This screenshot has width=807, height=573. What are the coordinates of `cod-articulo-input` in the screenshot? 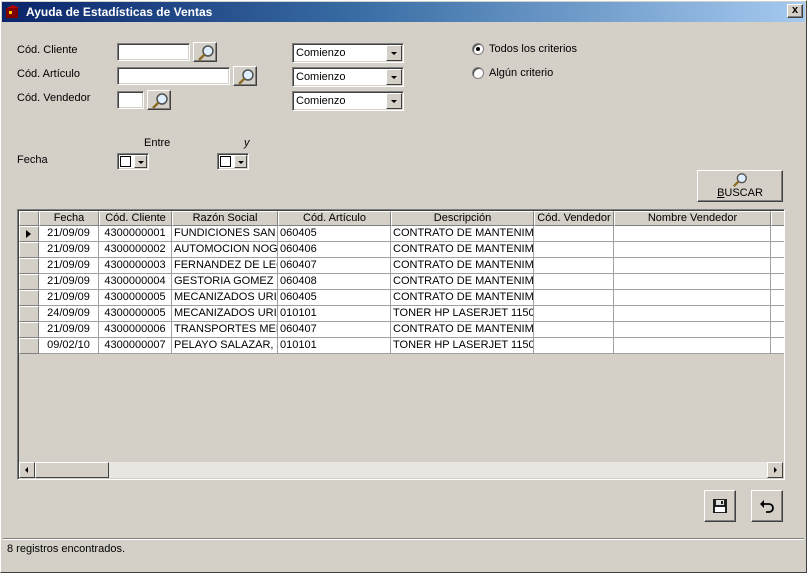 It's located at (173, 76).